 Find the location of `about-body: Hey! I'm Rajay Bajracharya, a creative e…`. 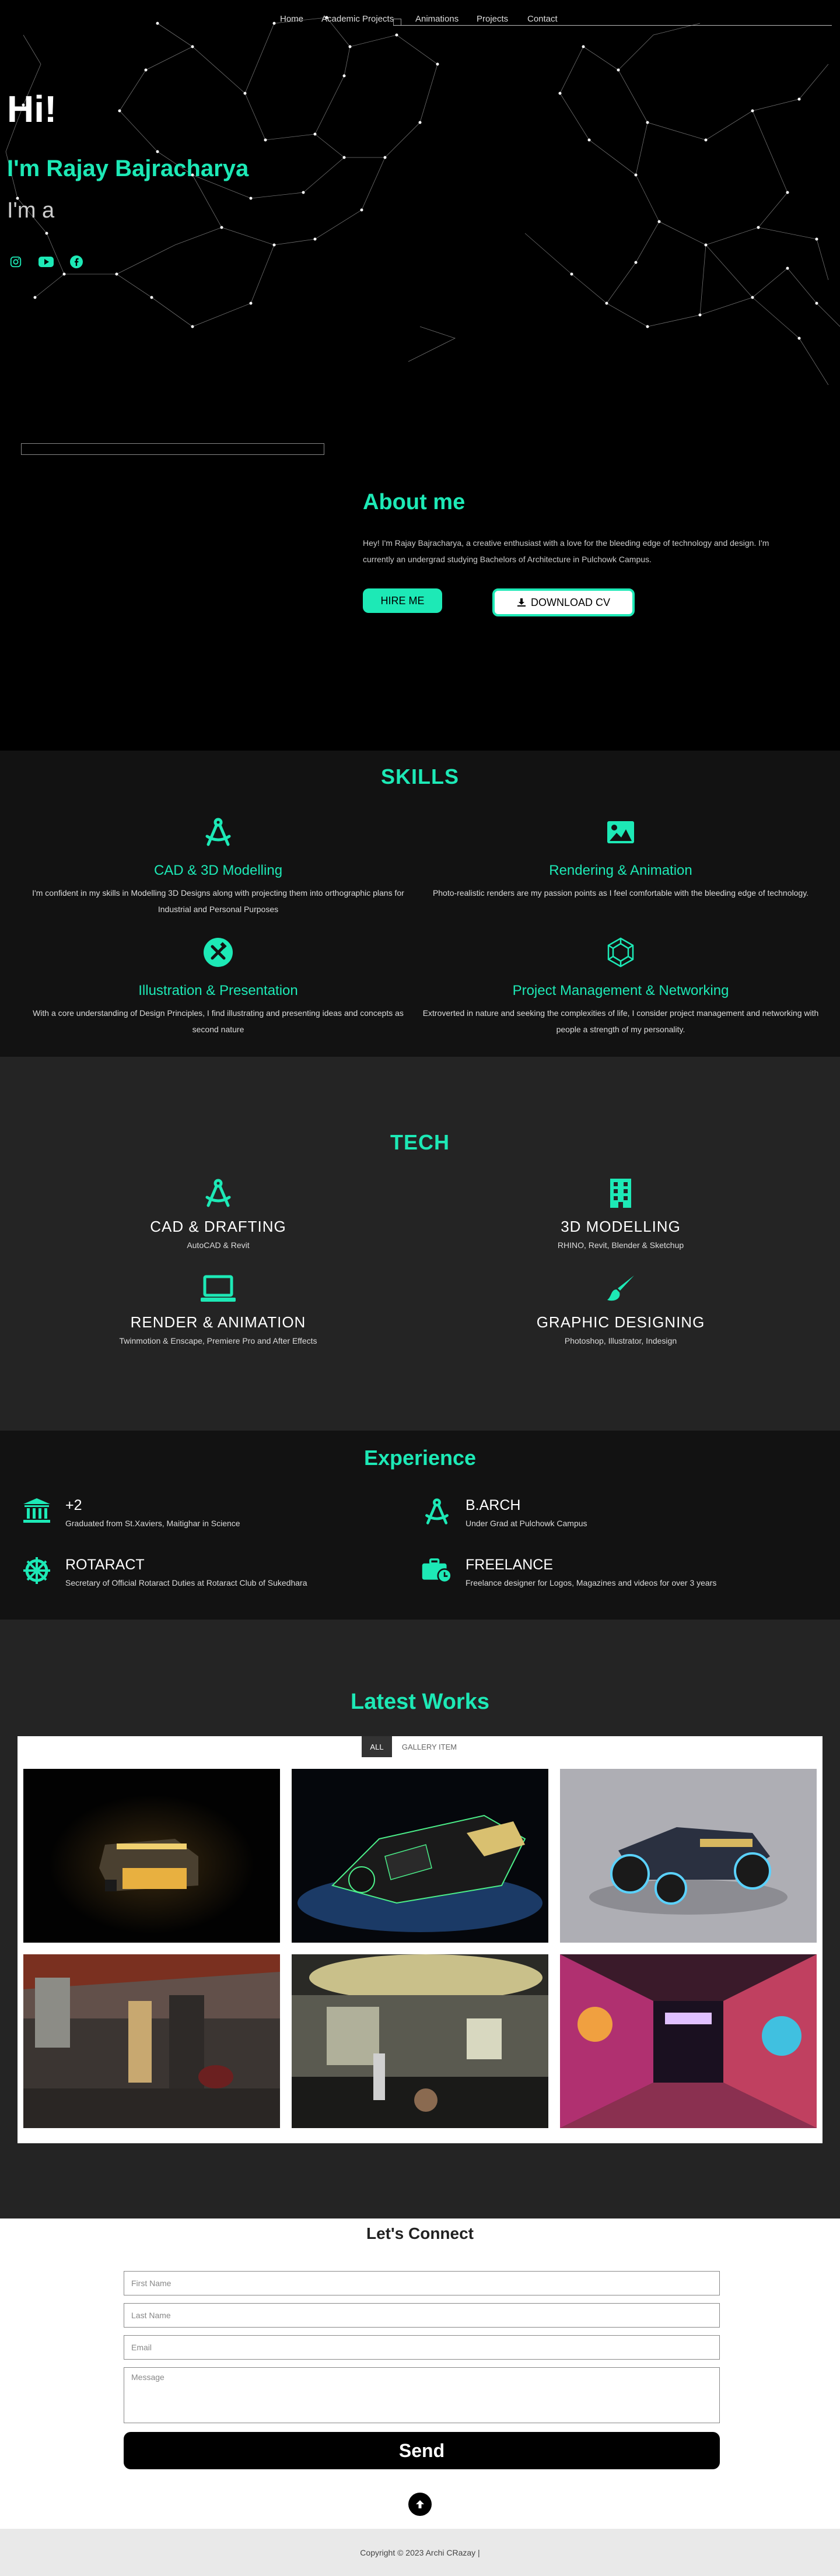

about-body: Hey! I'm Rajay Bajracharya, a creative e… is located at coordinates (566, 551).